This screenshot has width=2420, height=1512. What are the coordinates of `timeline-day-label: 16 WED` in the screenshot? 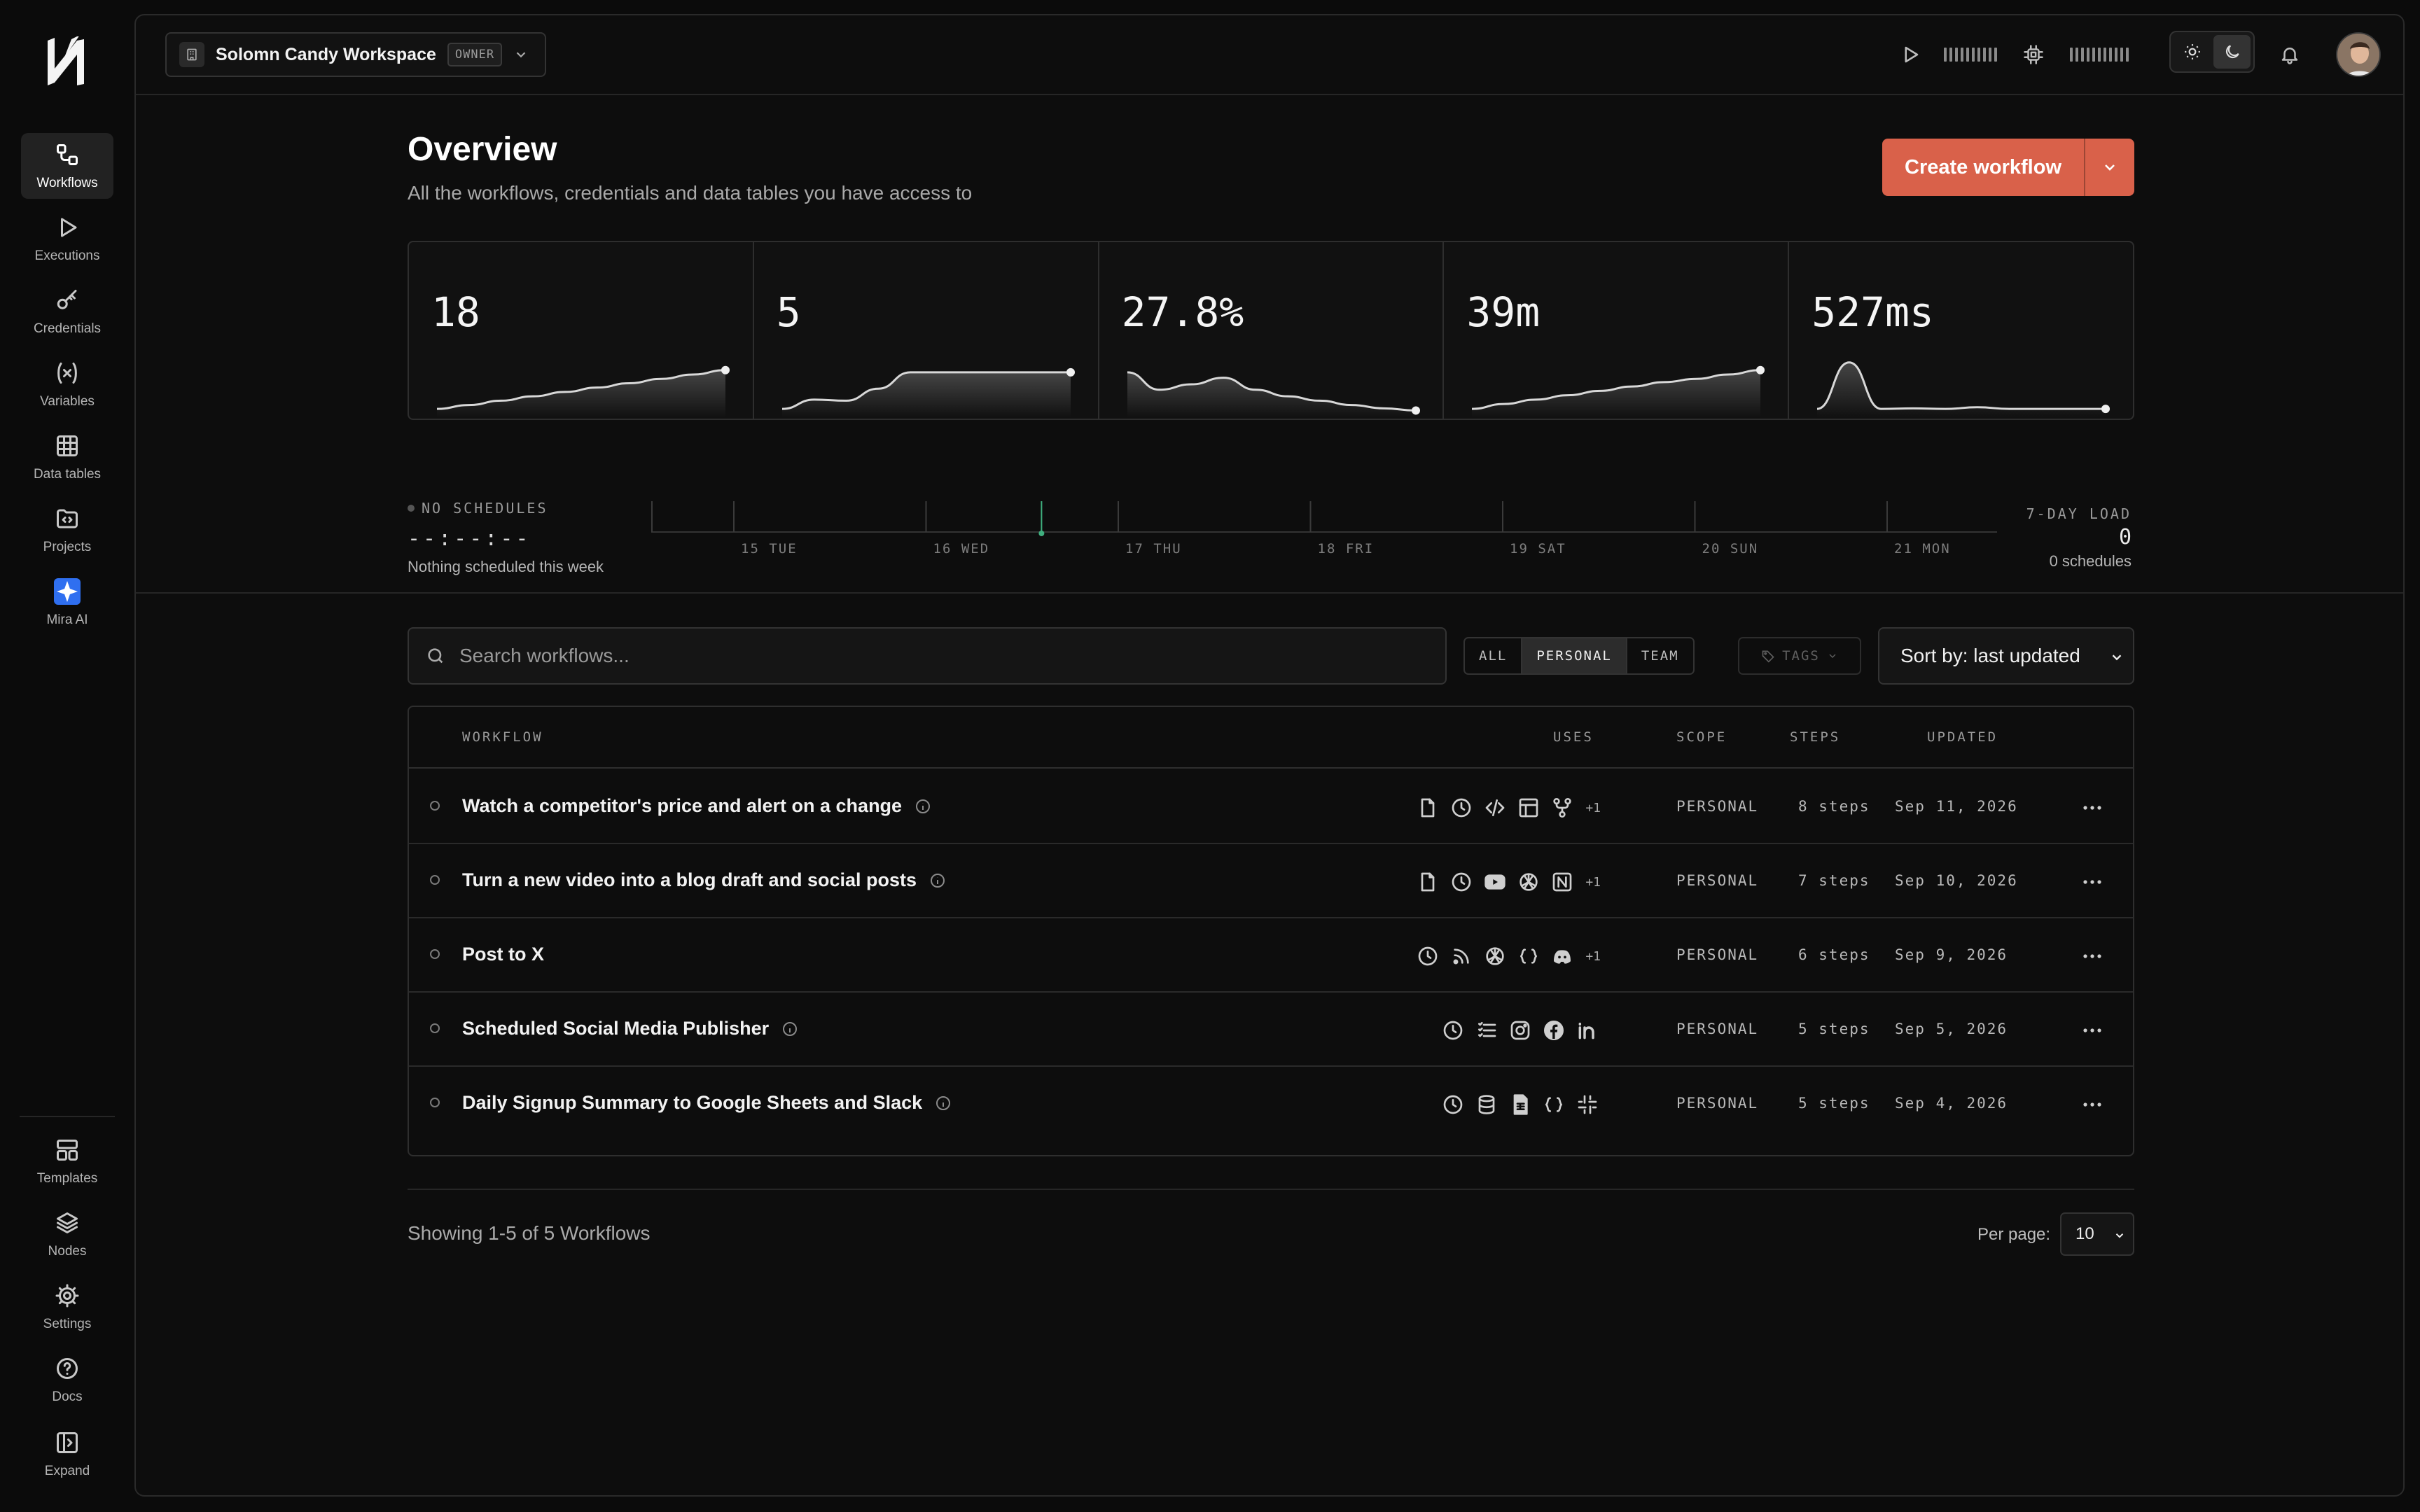 It's located at (962, 547).